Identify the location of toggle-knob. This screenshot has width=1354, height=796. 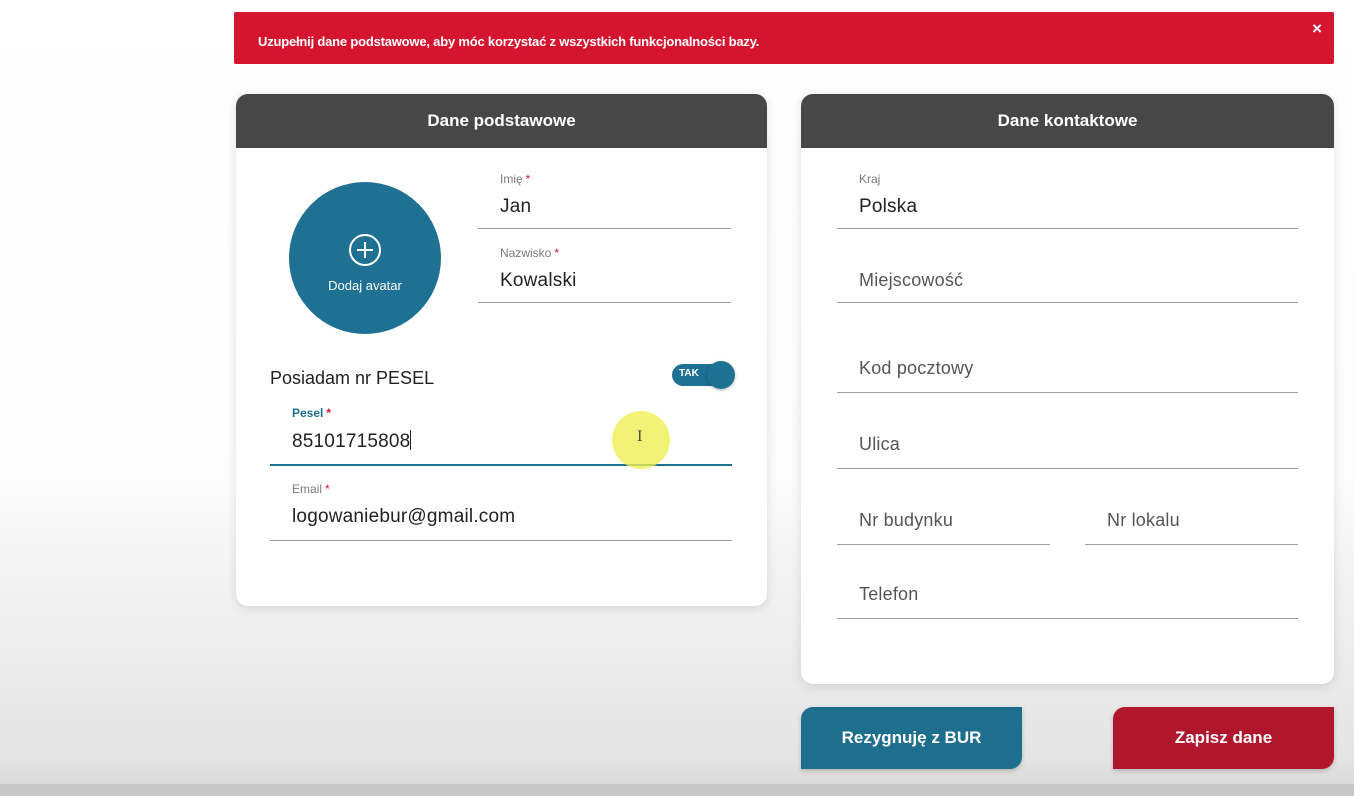
(721, 375).